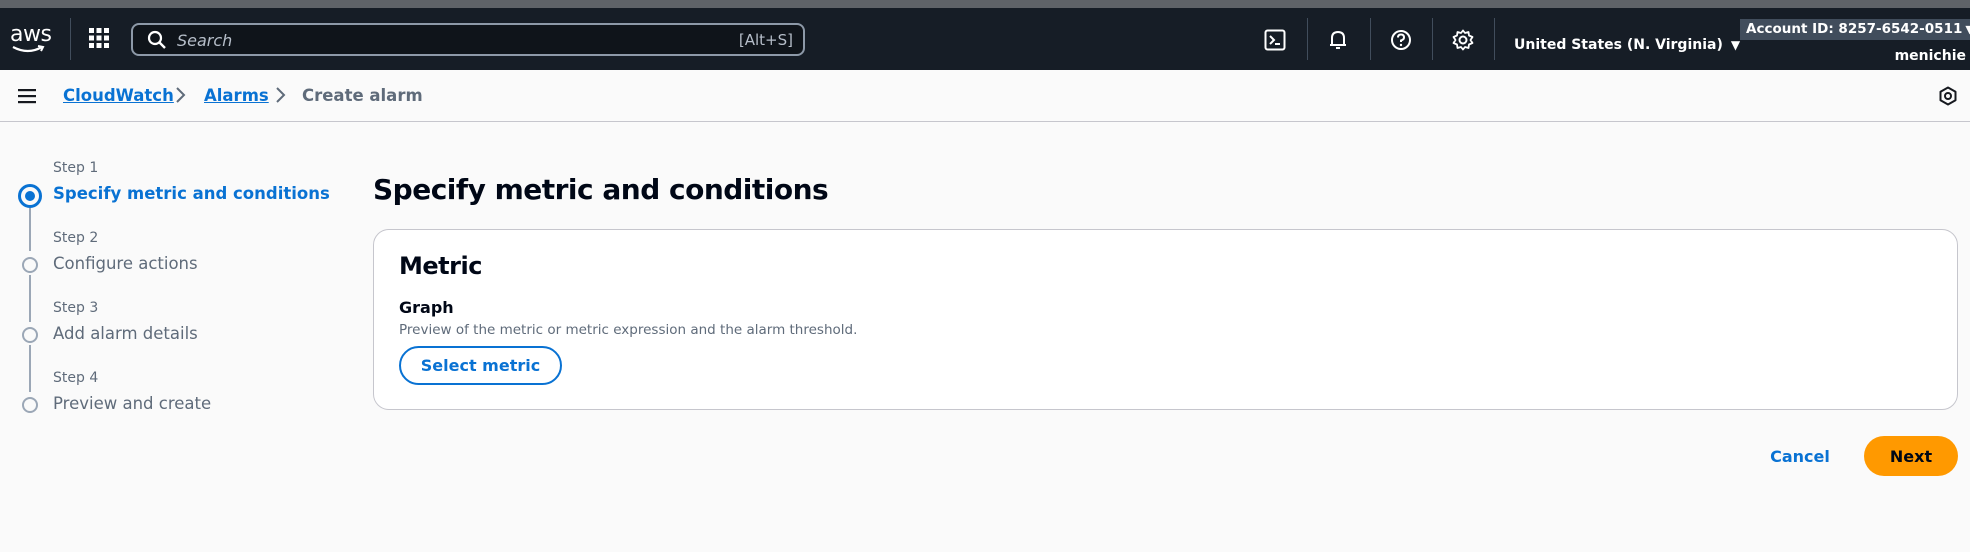 The height and width of the screenshot is (552, 1970). What do you see at coordinates (76, 168) in the screenshot?
I see `step-1-label: Step 1` at bounding box center [76, 168].